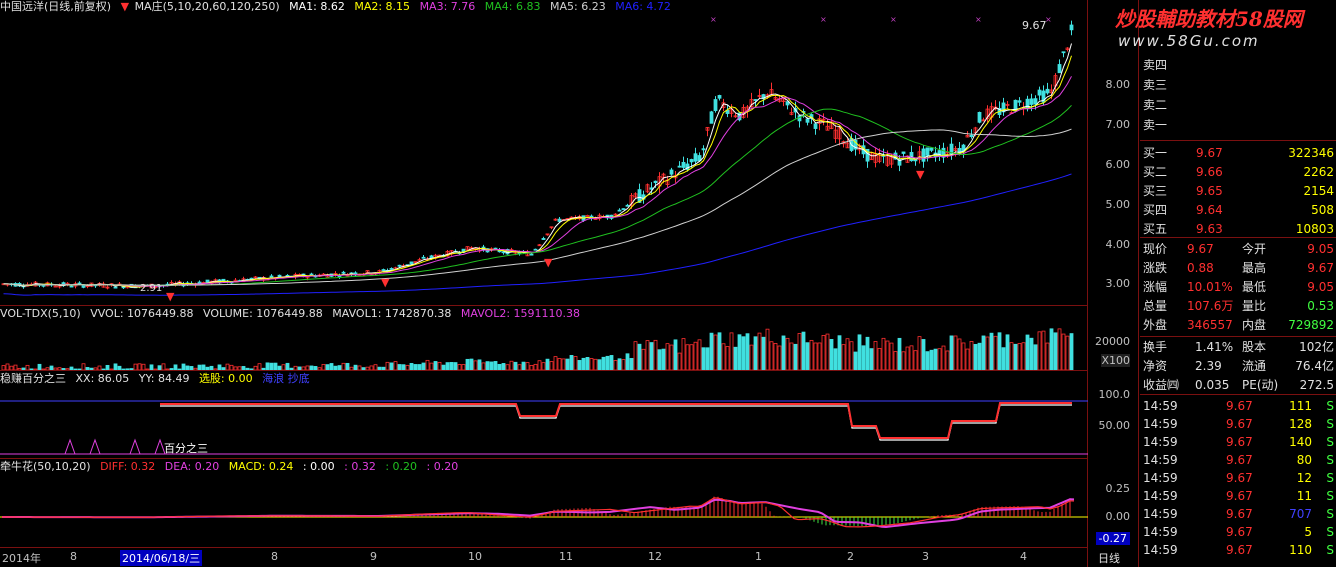 Image resolution: width=1336 pixels, height=567 pixels. Describe the element at coordinates (1238, 496) in the screenshot. I see `tick-row: 14:59 9.67 11 S` at that location.